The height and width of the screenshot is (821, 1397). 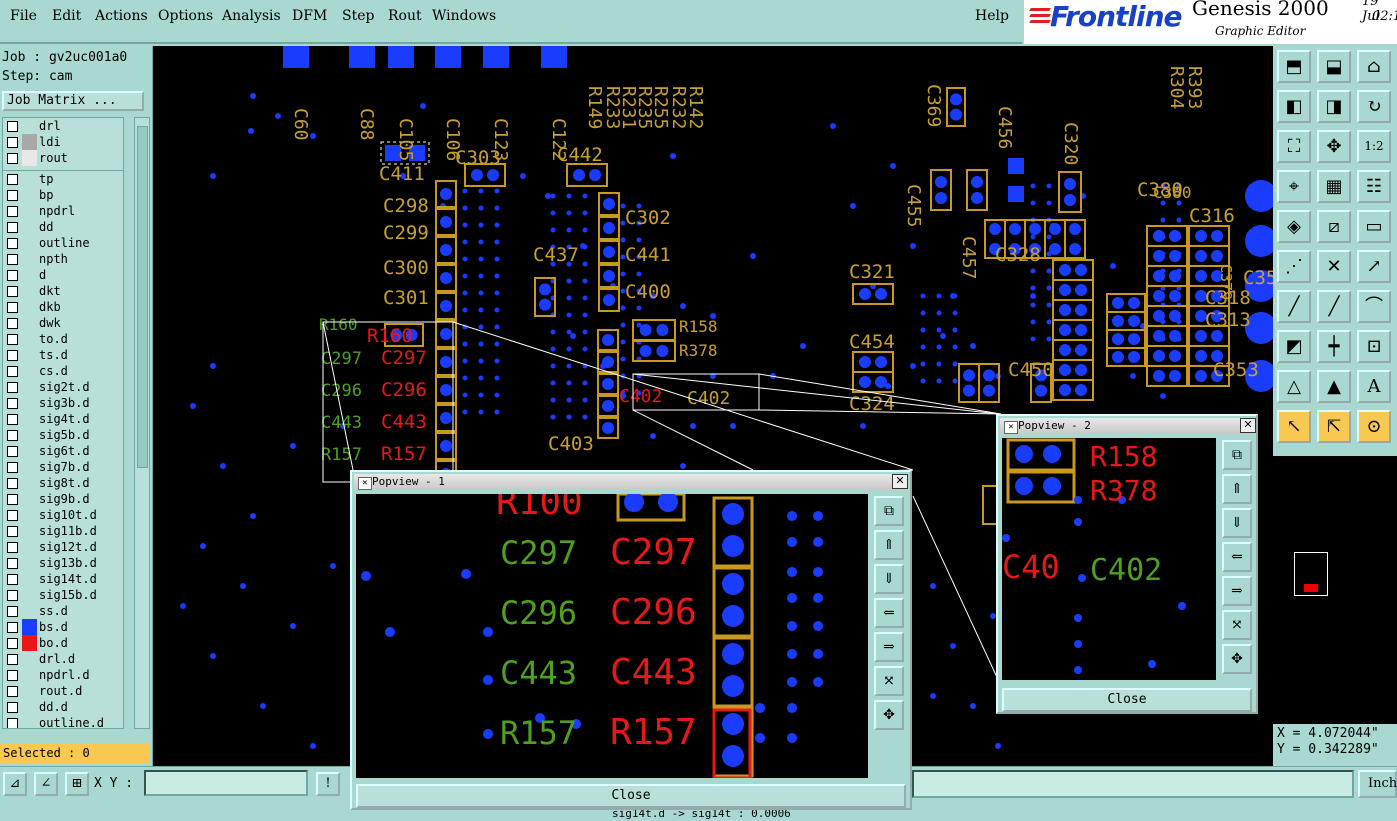 I want to click on window-menu-icon: ✕, so click(x=1011, y=427).